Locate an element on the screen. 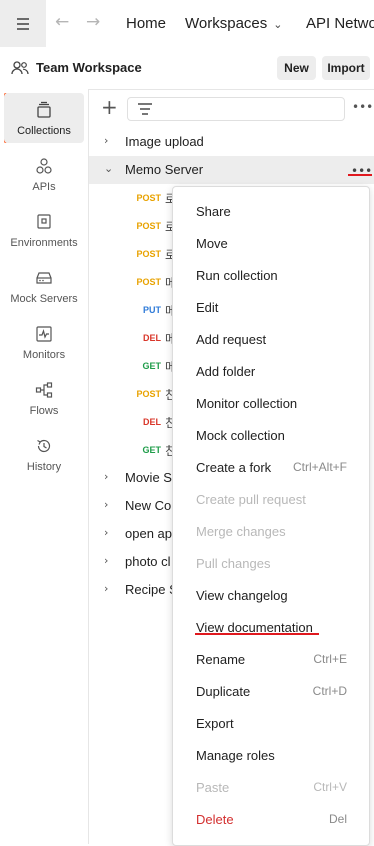  menu-item-label: Delete is located at coordinates (215, 819).